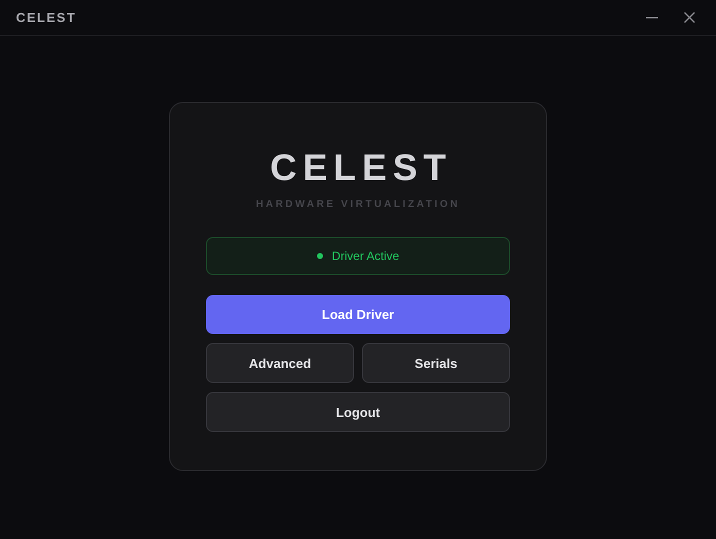  I want to click on logo-text: CELEST, so click(360, 168).